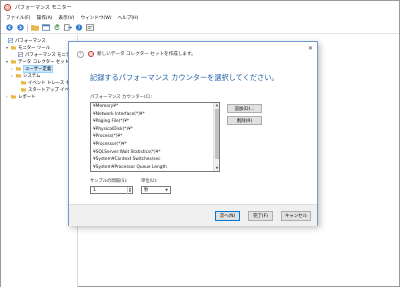  What do you see at coordinates (155, 122) in the screenshot?
I see `list-item: ¥Paging File(*)¥*` at bounding box center [155, 122].